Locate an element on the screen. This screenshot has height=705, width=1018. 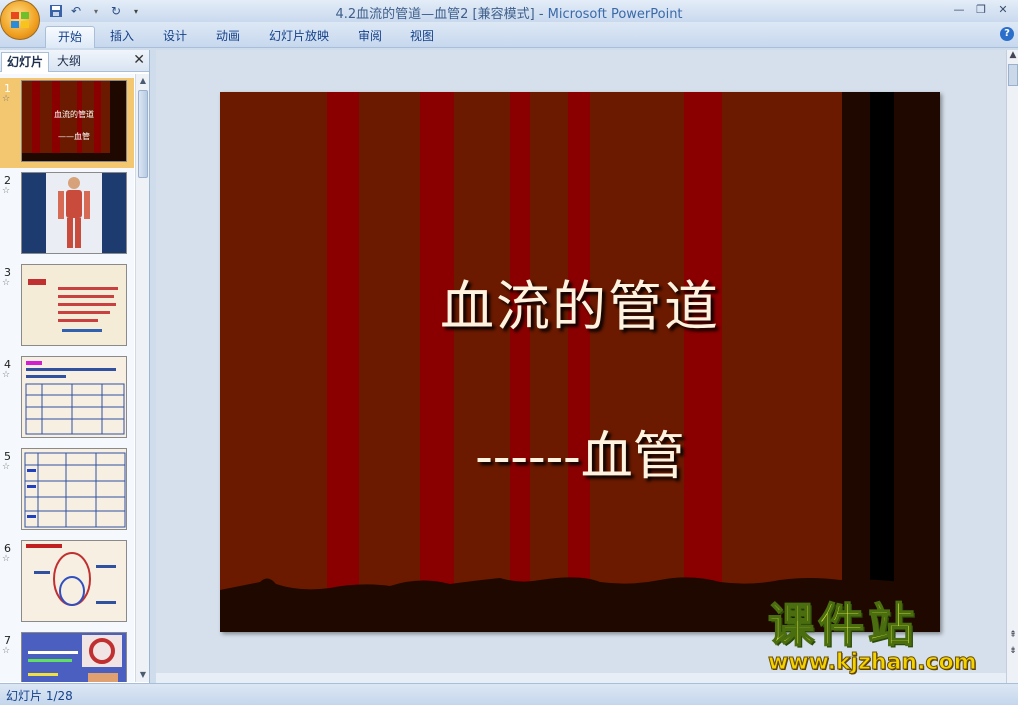
slide-thumbnail-1: 1 ☆ 血流的管道 ——血管 is located at coordinates (67, 123).